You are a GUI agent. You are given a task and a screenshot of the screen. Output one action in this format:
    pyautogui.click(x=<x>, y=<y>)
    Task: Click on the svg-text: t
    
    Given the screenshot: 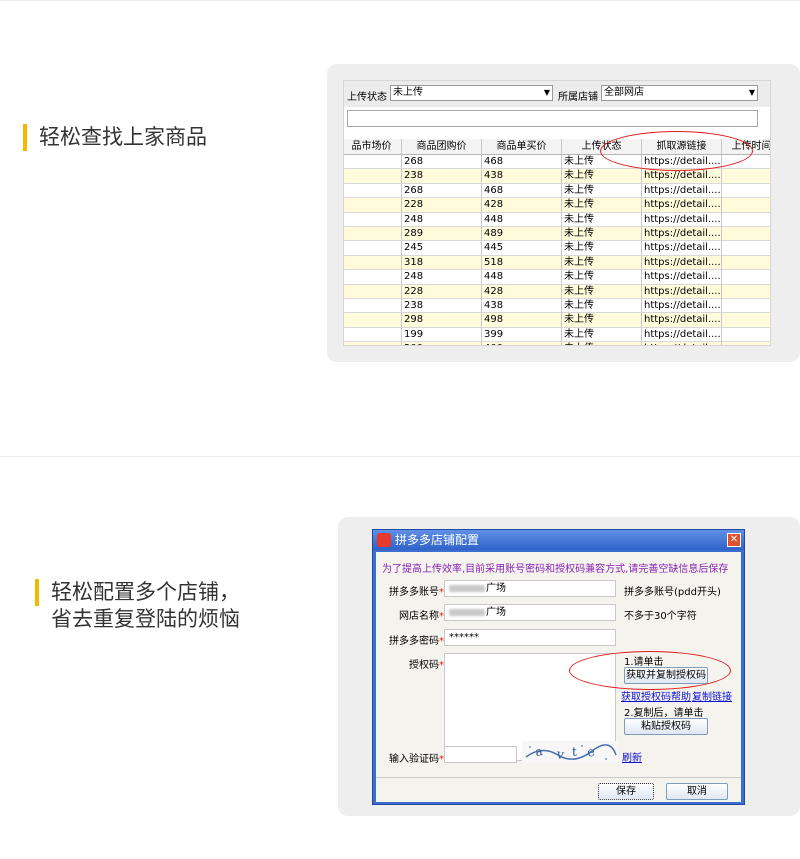 What is the action you would take?
    pyautogui.click(x=574, y=752)
    